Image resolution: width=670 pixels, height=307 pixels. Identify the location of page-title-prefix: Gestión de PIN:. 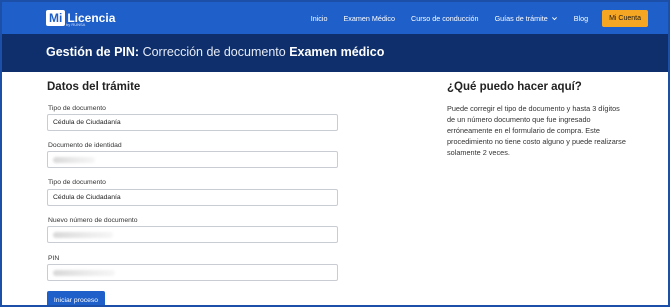
(93, 52).